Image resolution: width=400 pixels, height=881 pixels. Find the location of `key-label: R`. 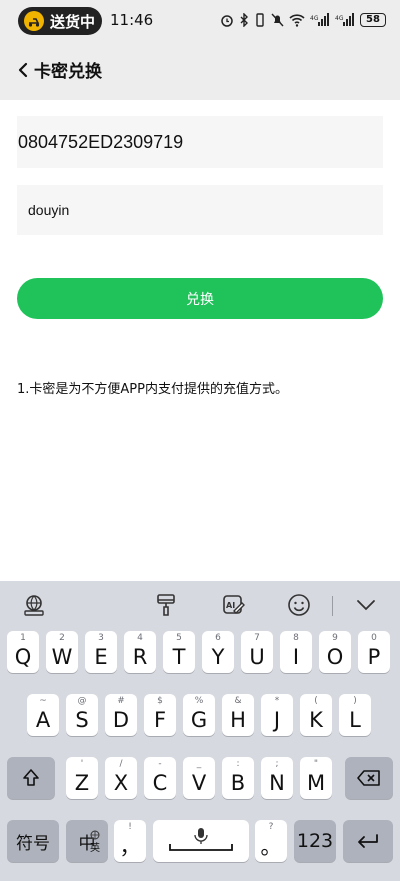

key-label: R is located at coordinates (140, 657).